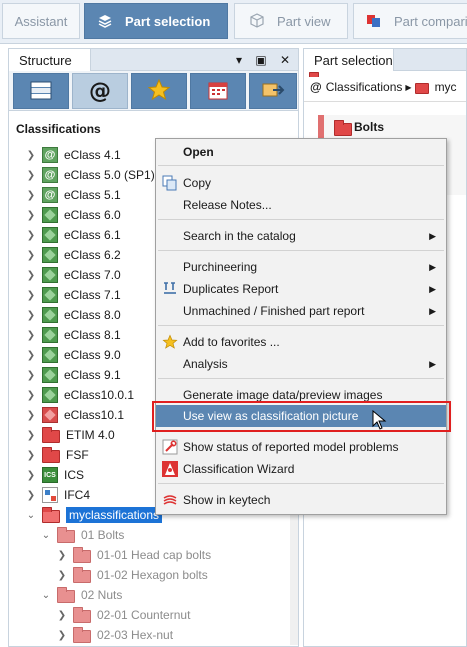 This screenshot has height=647, width=467. I want to click on tree-item: ❯ eClass 7.0, so click(73, 275).